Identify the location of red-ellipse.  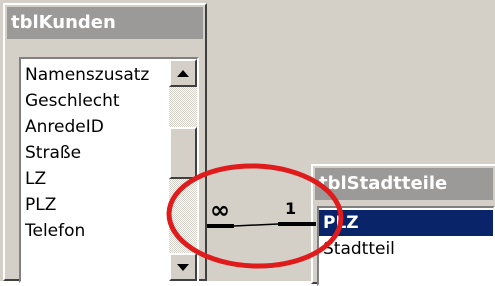
(255, 216).